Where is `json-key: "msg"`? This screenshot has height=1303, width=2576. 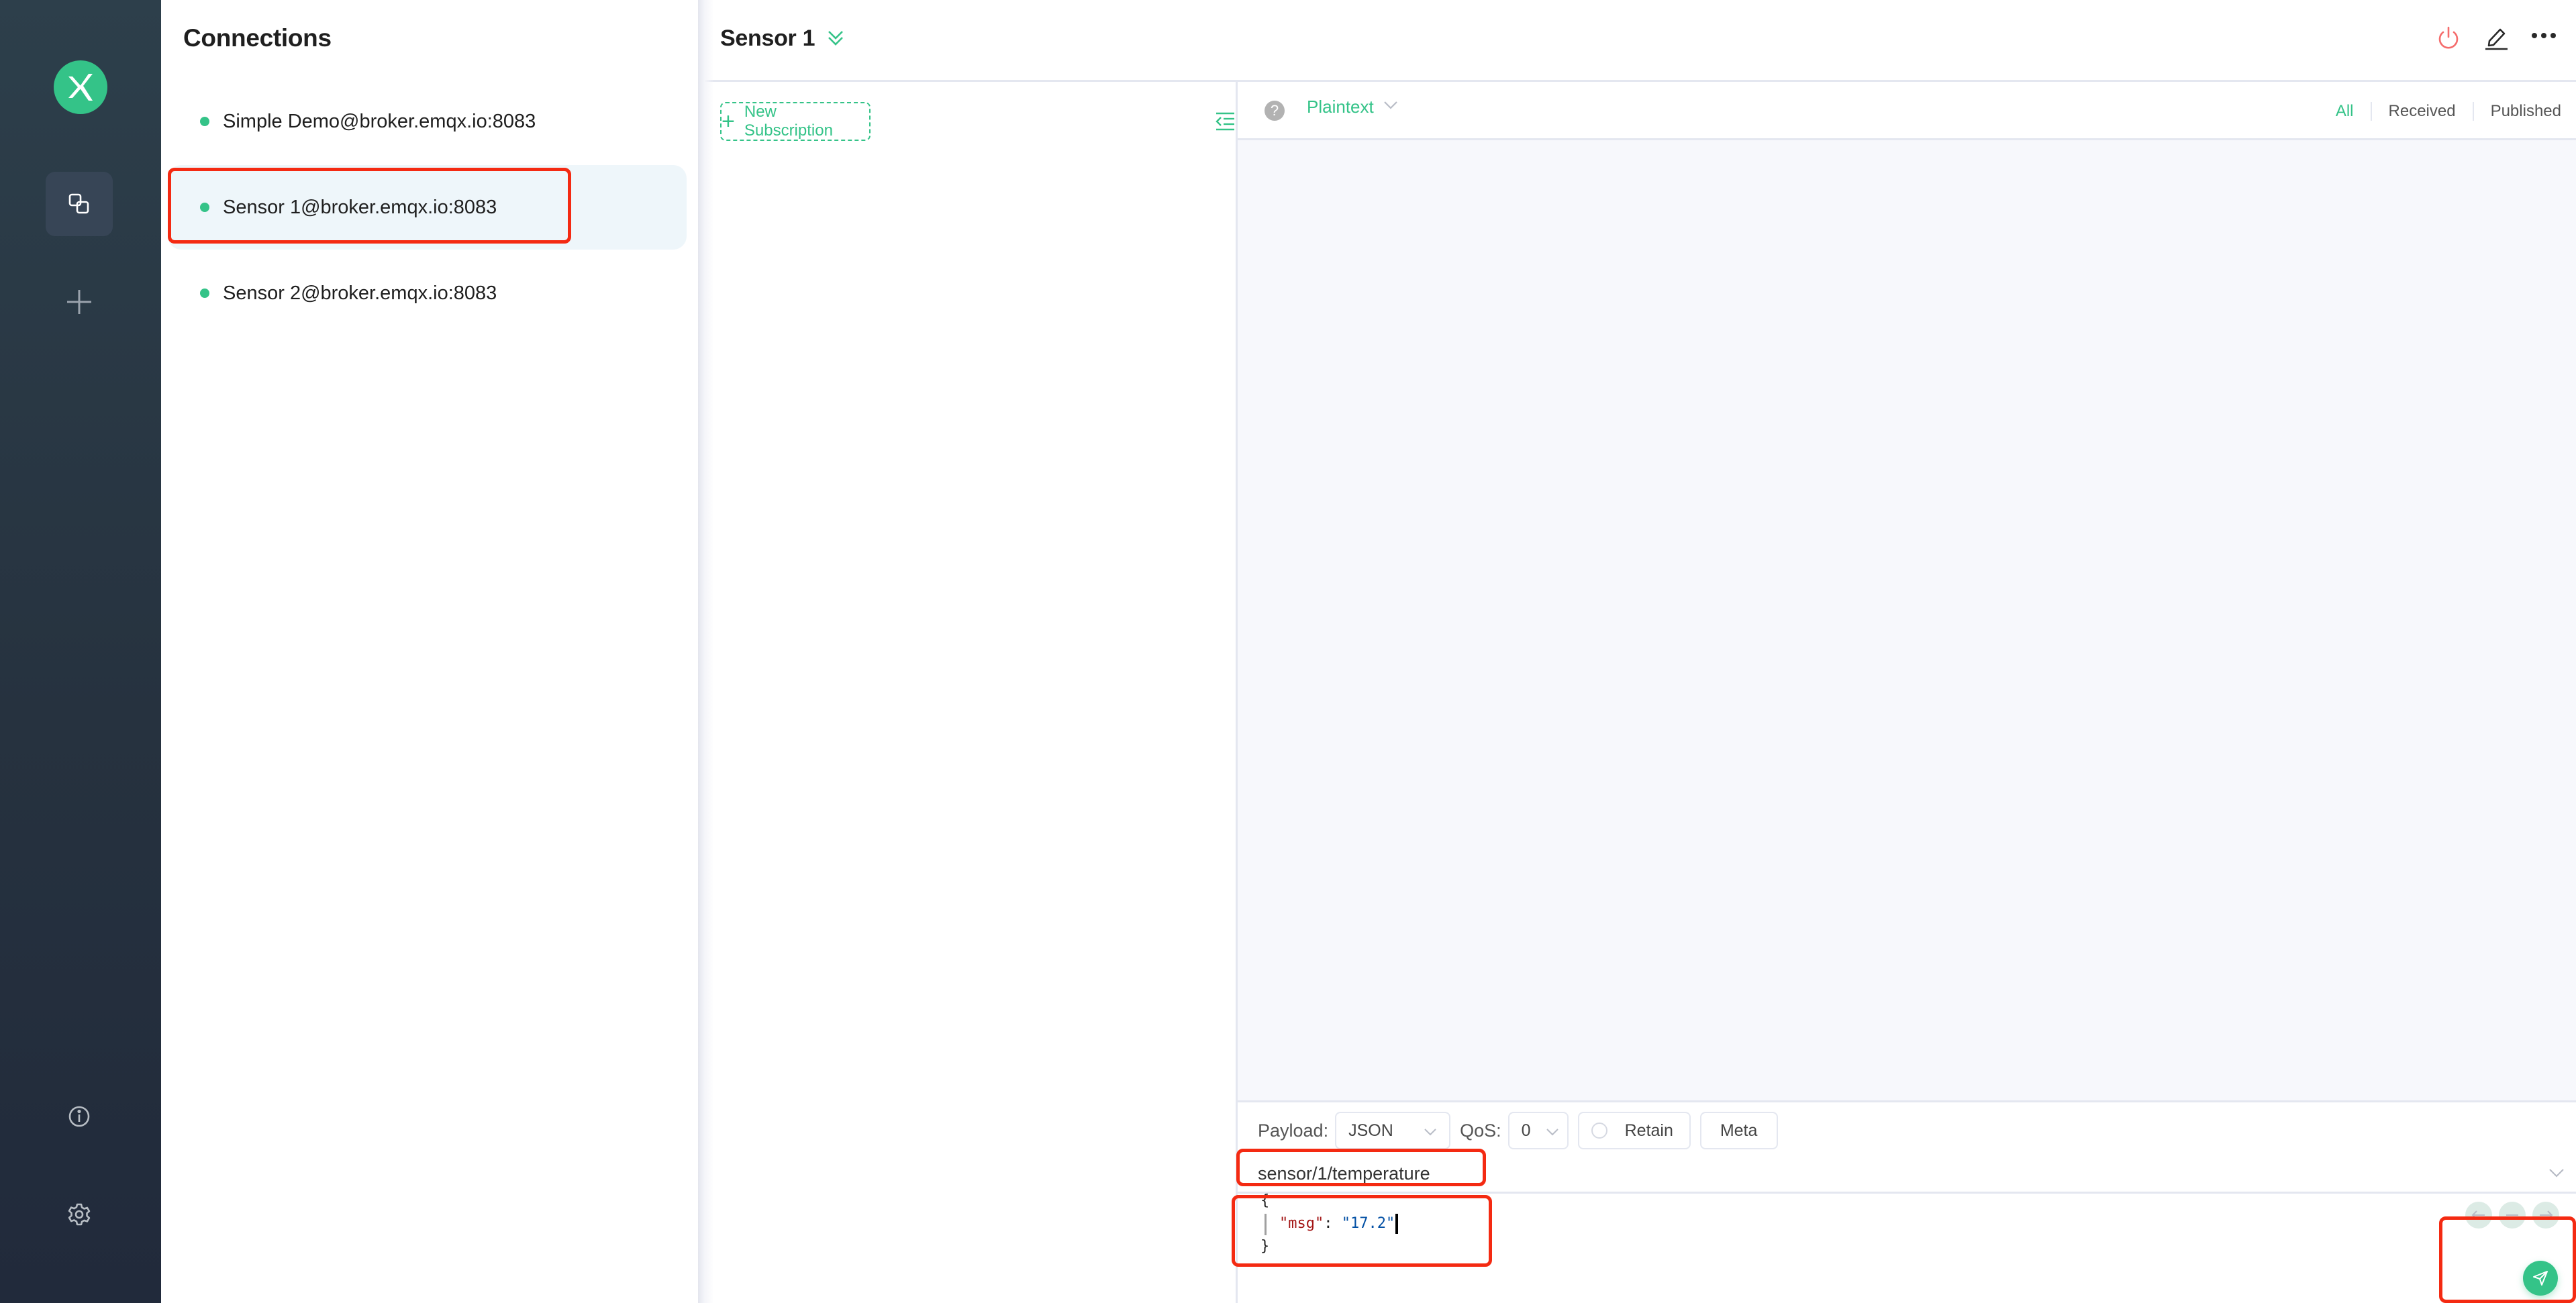 json-key: "msg" is located at coordinates (1301, 1223).